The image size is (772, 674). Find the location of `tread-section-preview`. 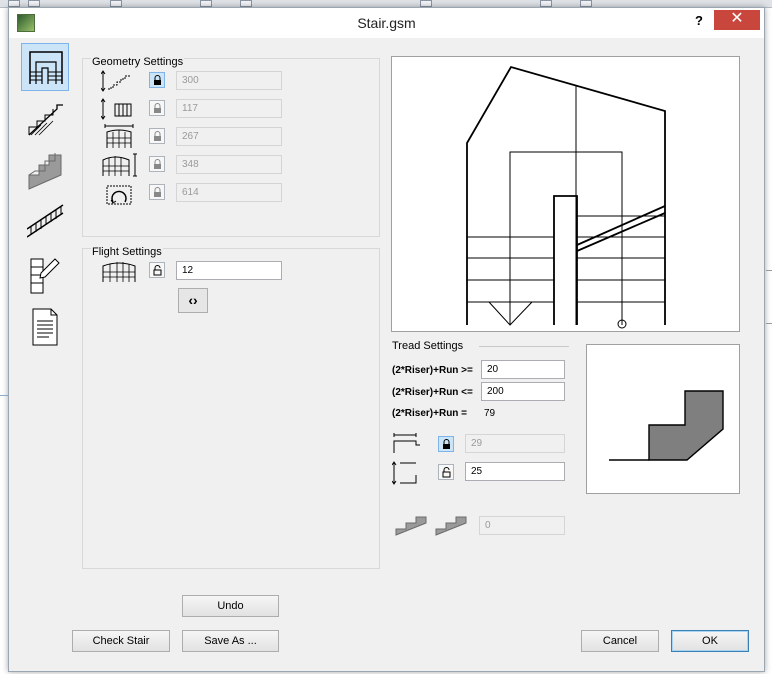

tread-section-preview is located at coordinates (663, 419).